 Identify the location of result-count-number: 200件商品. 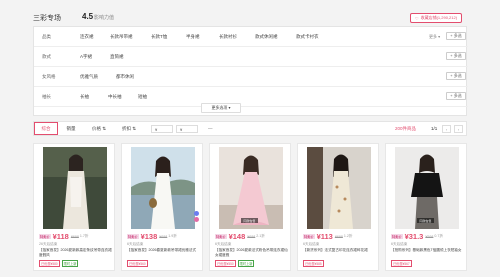
(406, 128).